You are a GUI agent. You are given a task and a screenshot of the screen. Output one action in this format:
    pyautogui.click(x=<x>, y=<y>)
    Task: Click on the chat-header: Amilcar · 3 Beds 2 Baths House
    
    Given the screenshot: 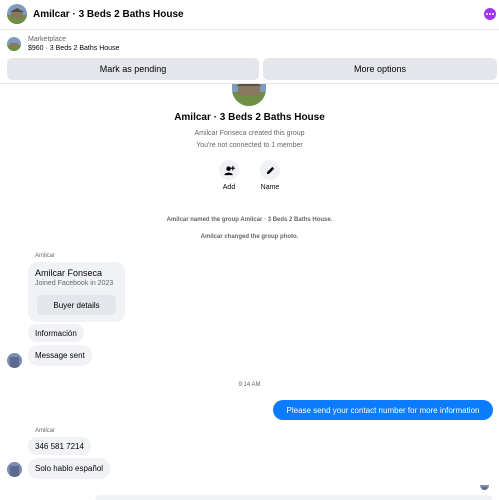 What is the action you would take?
    pyautogui.click(x=249, y=15)
    